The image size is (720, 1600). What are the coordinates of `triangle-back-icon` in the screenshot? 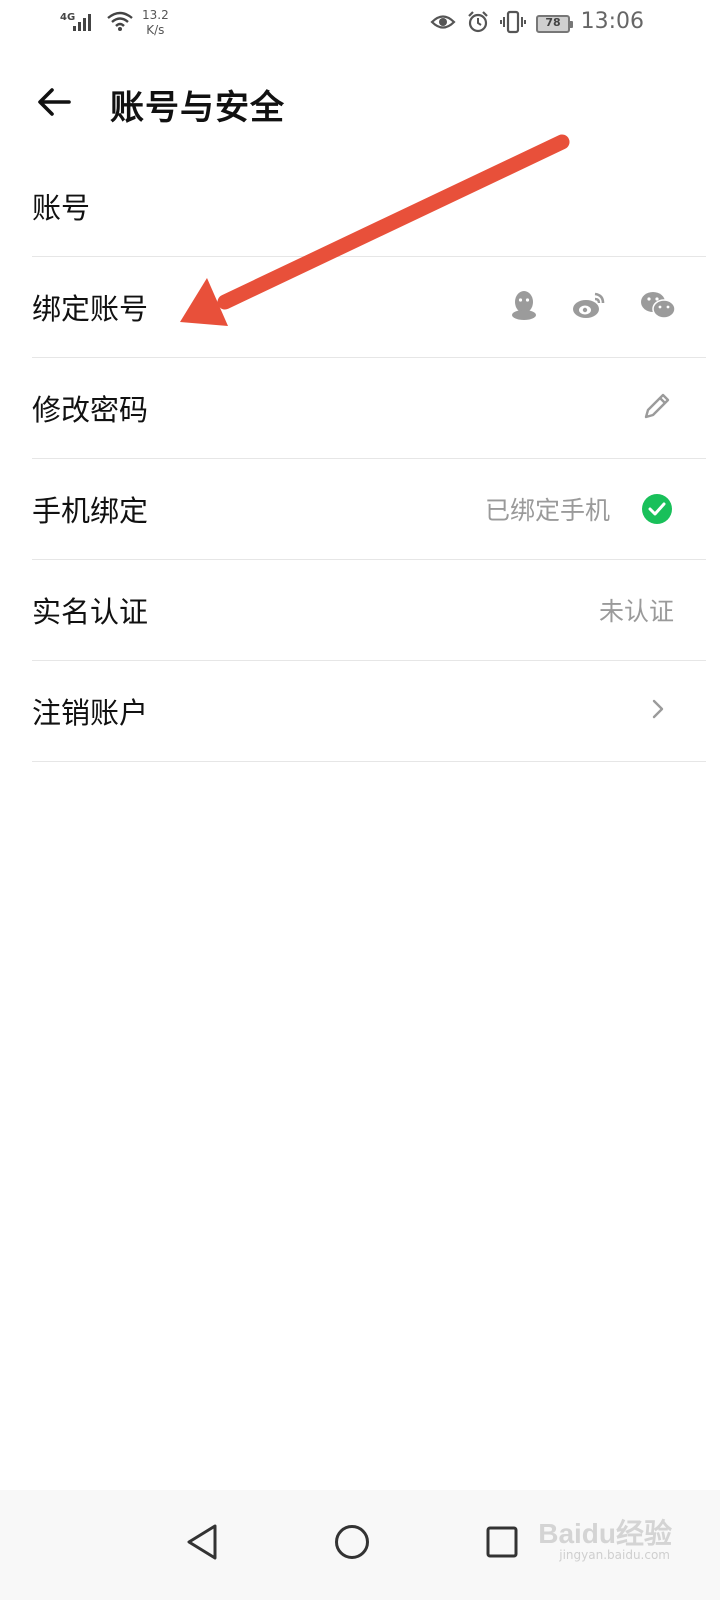 It's located at (202, 1544).